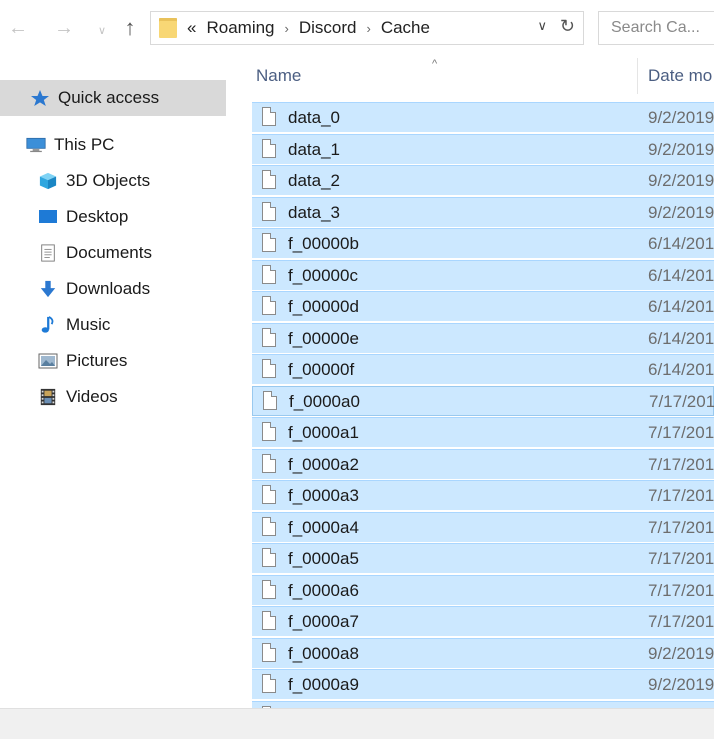 Image resolution: width=714 pixels, height=739 pixels. Describe the element at coordinates (323, 558) in the screenshot. I see `file-name: f_0000a5` at that location.